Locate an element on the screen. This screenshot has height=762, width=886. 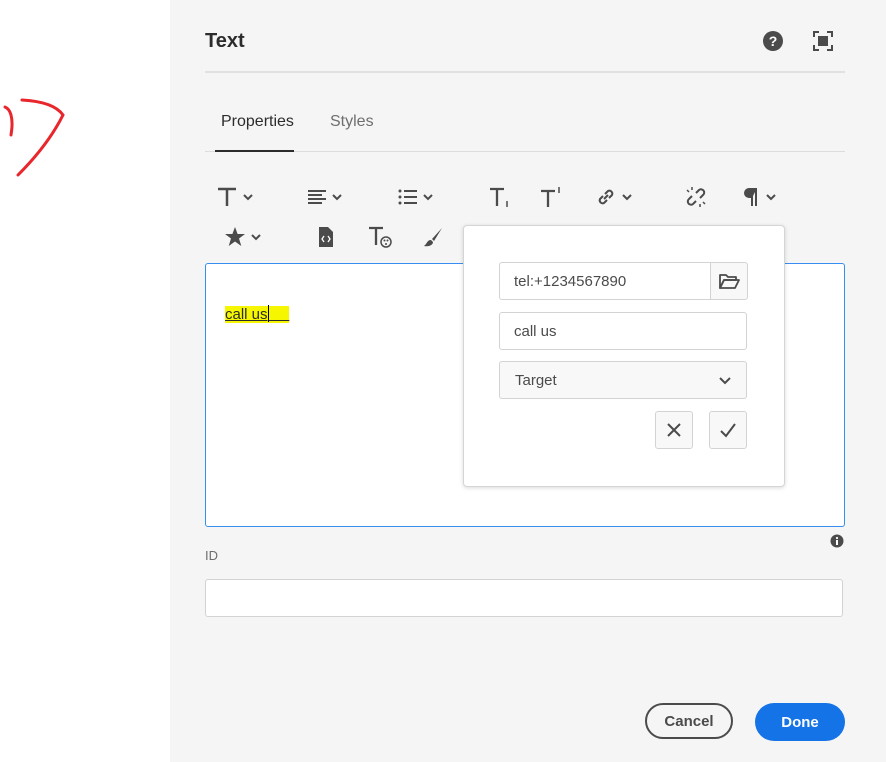
brush-icon is located at coordinates (433, 237).